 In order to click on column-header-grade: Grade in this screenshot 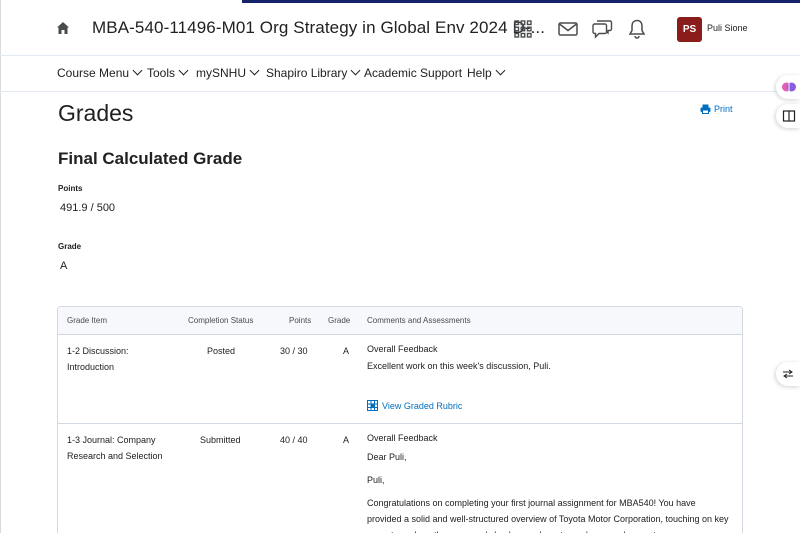, I will do `click(339, 320)`.